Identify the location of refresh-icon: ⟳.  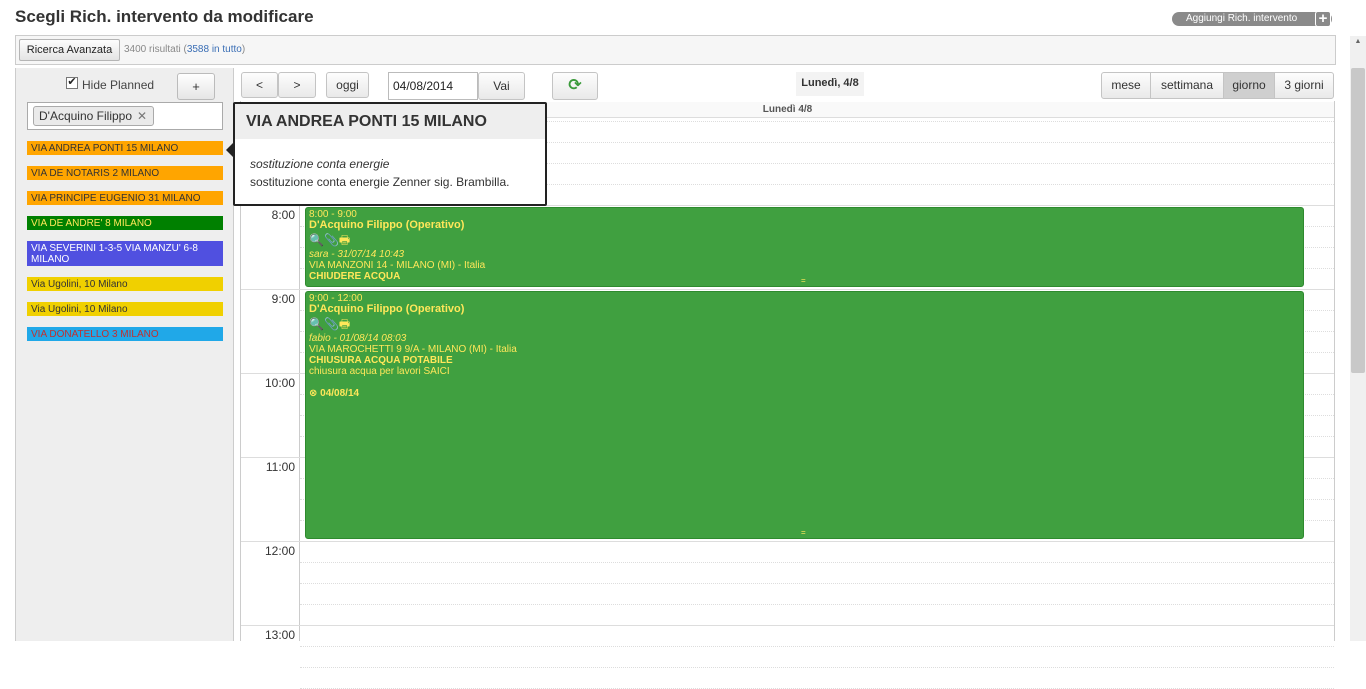
(575, 86).